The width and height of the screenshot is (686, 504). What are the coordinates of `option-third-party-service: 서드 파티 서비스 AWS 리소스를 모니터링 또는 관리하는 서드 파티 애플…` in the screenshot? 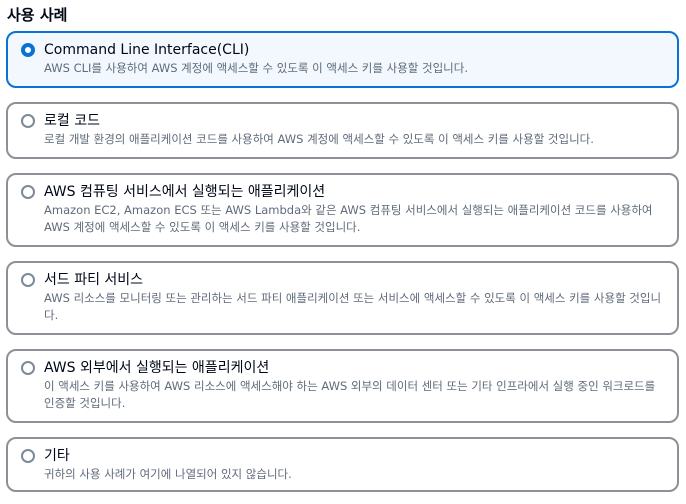 It's located at (342, 298).